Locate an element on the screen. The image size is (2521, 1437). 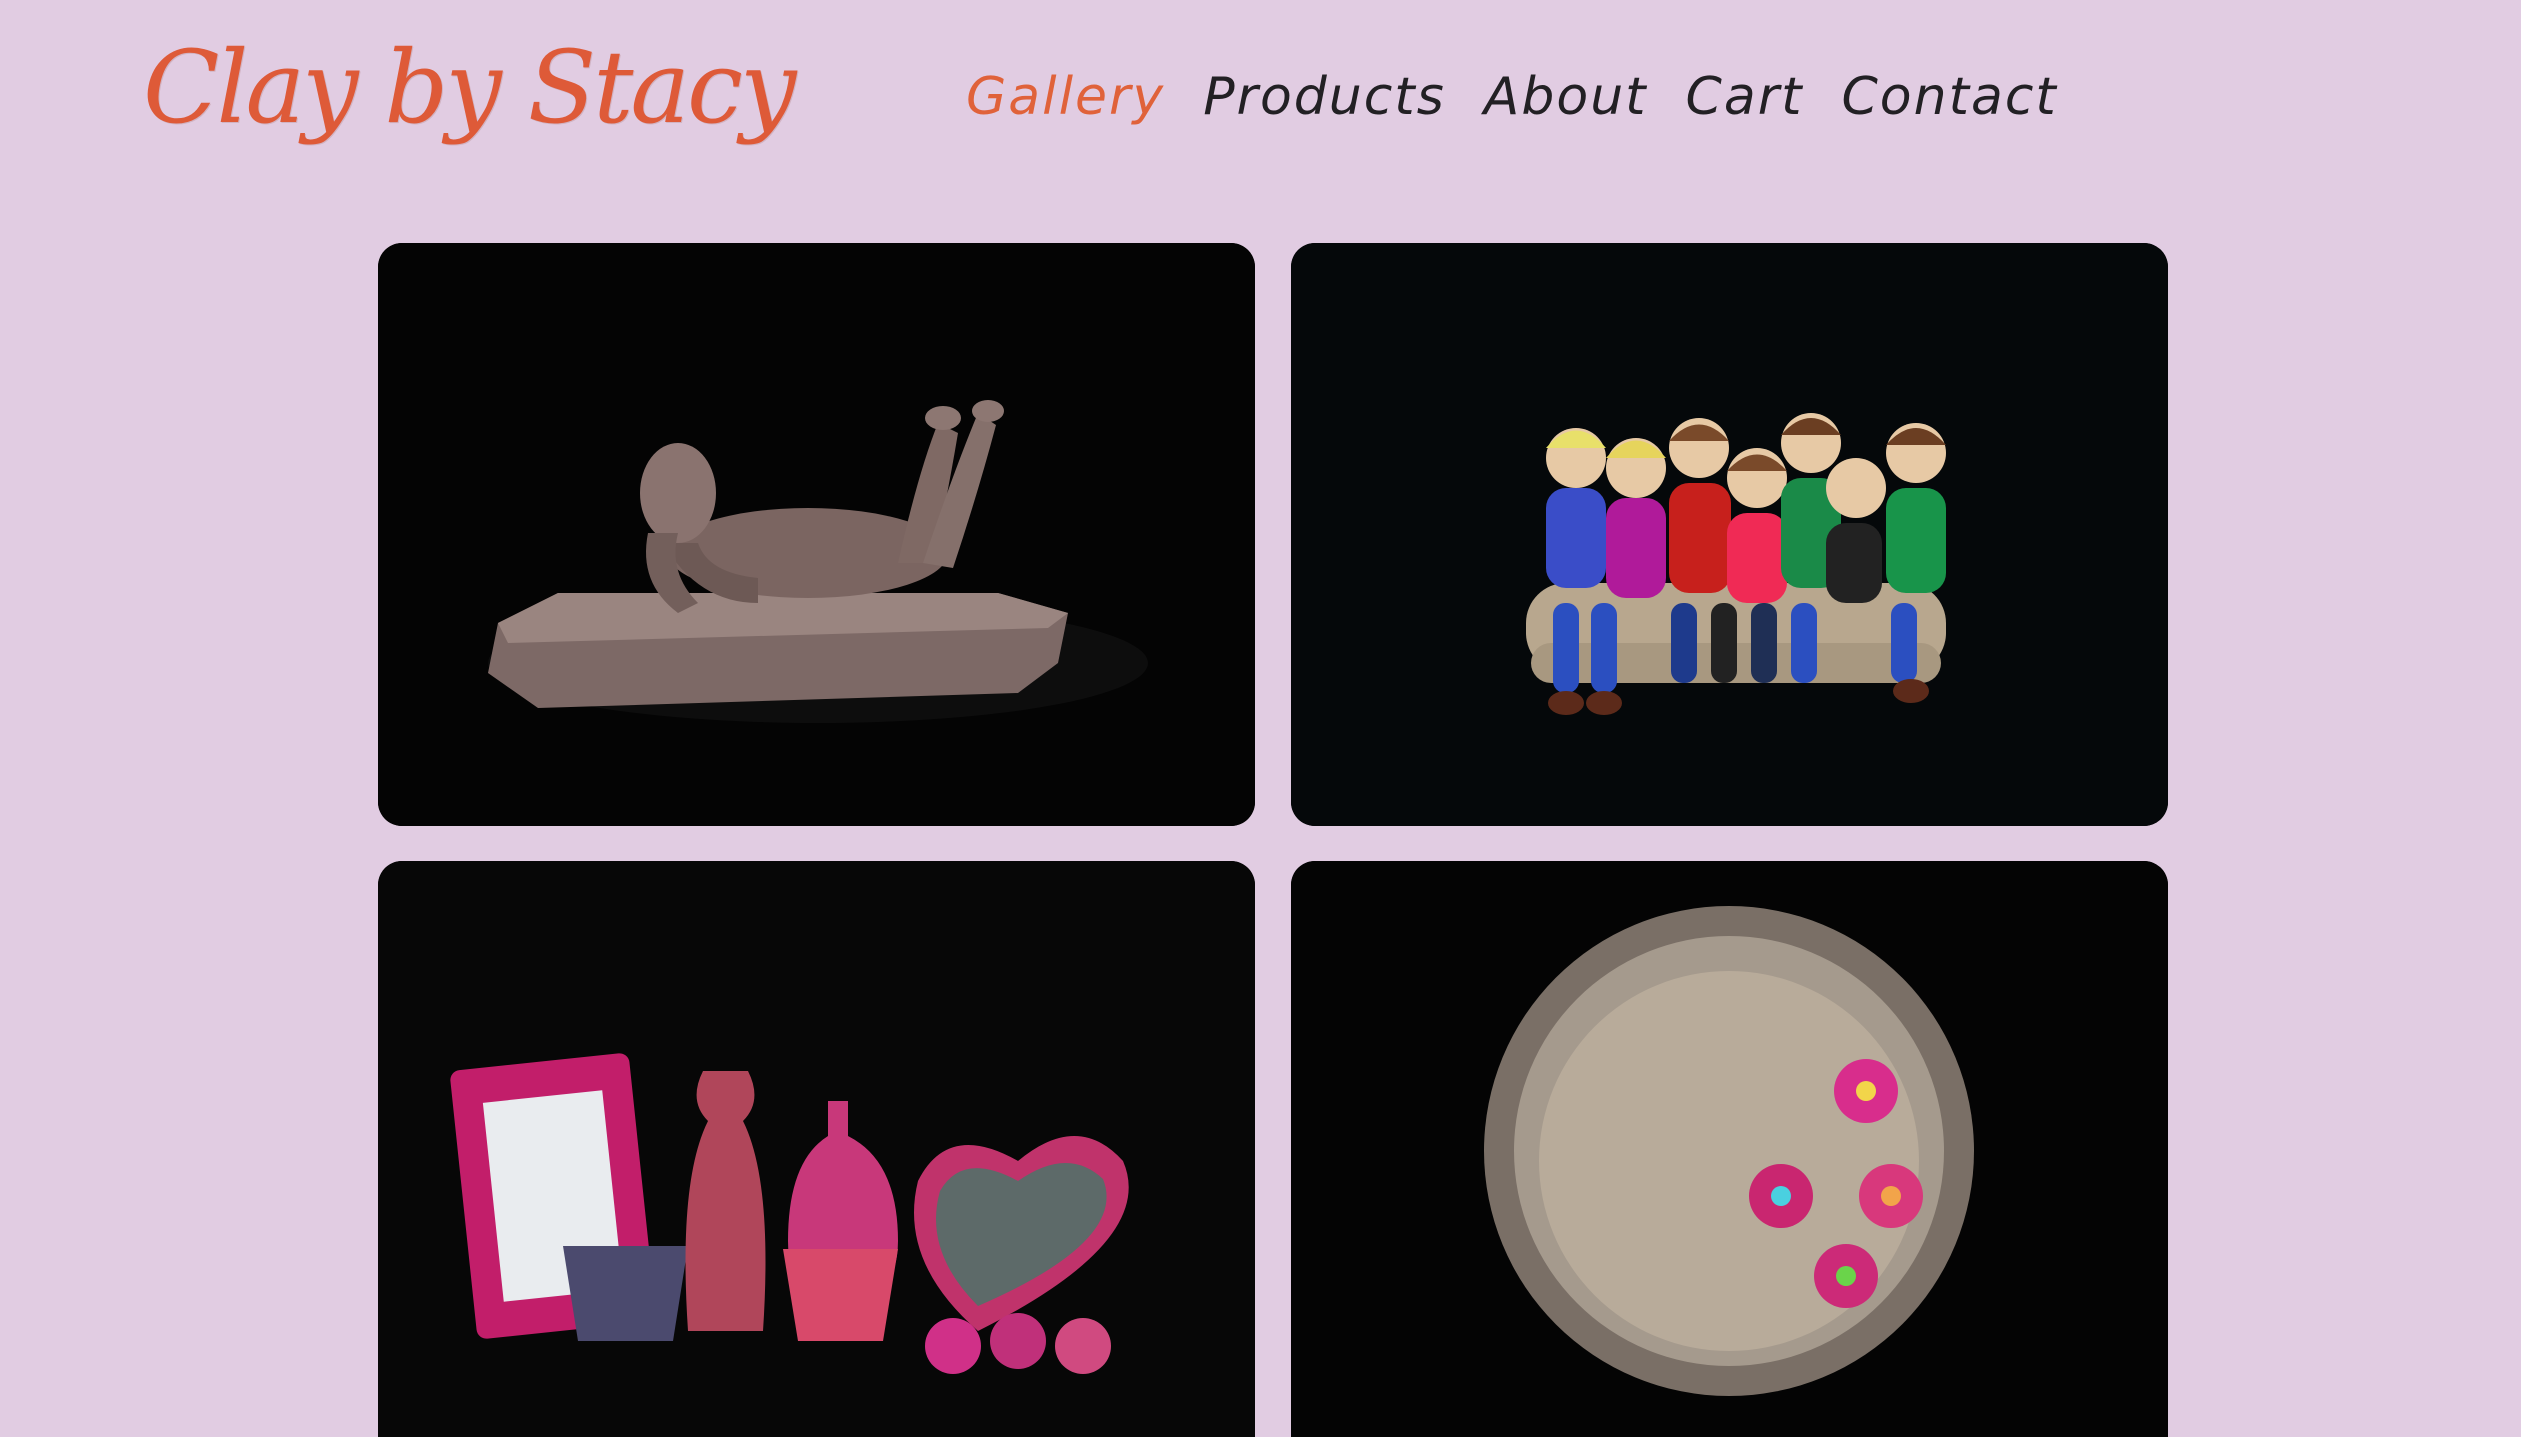
gallery-image-beads-tin is located at coordinates (1729, 1149).